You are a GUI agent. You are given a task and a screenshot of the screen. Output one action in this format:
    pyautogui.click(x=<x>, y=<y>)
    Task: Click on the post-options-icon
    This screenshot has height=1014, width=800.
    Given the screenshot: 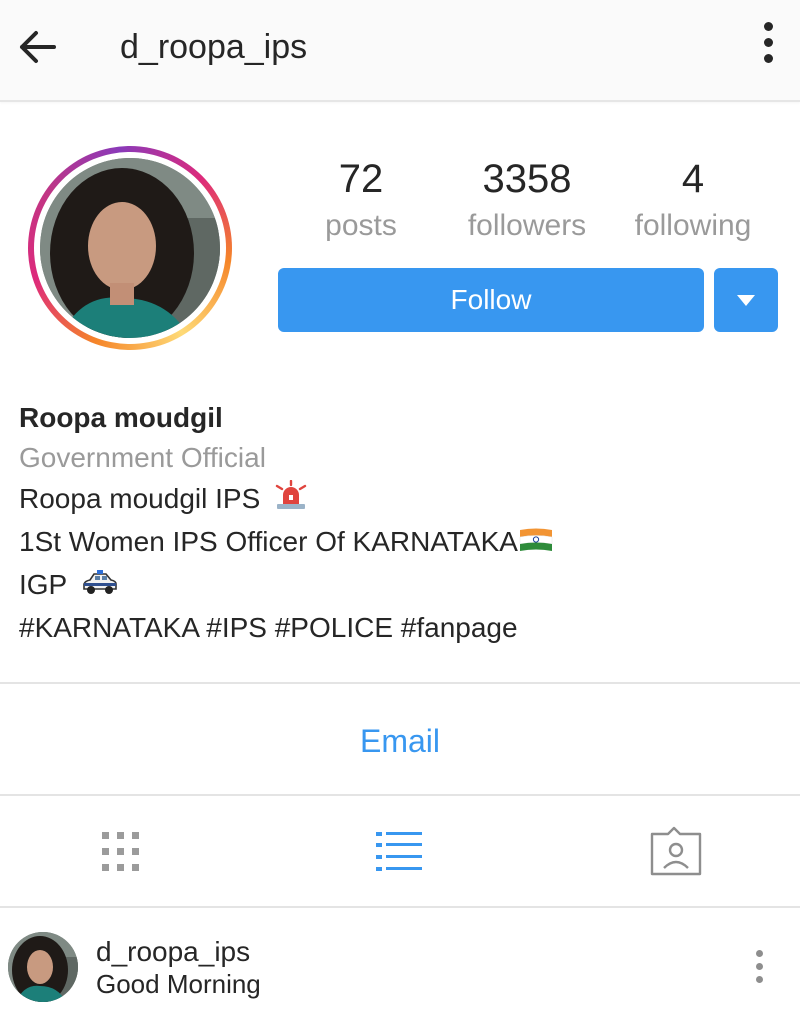 What is the action you would take?
    pyautogui.click(x=759, y=970)
    